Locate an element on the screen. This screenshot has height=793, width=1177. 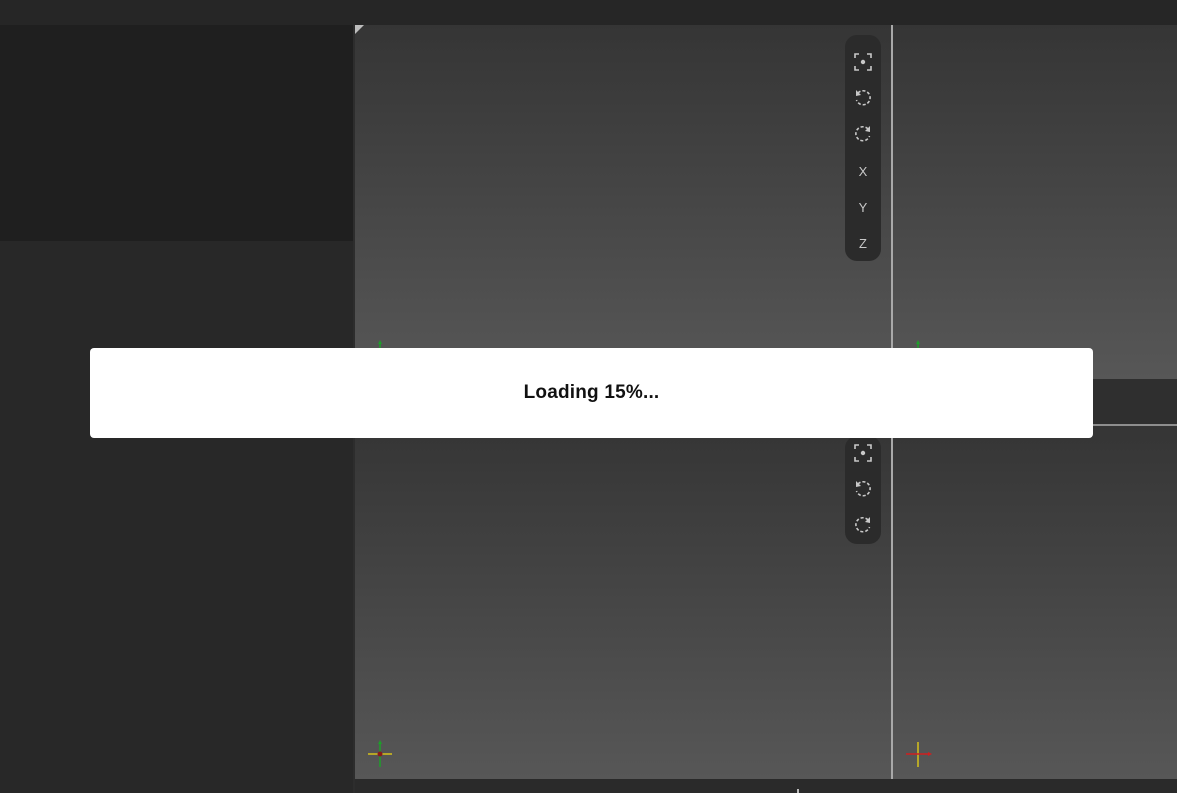
top-bar is located at coordinates (588, 12).